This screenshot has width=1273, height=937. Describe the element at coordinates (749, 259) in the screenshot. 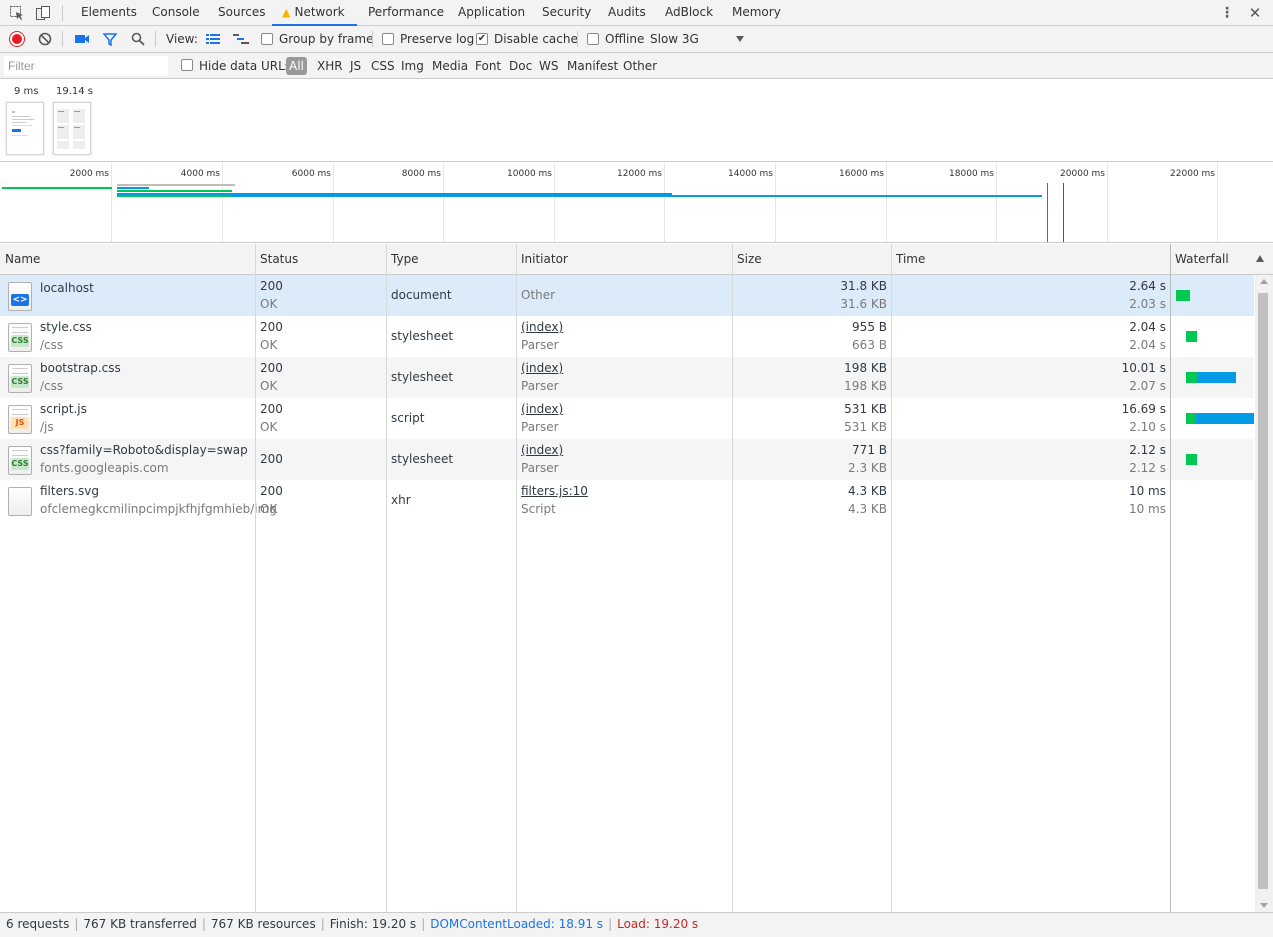

I see `column-header-size: Size` at that location.